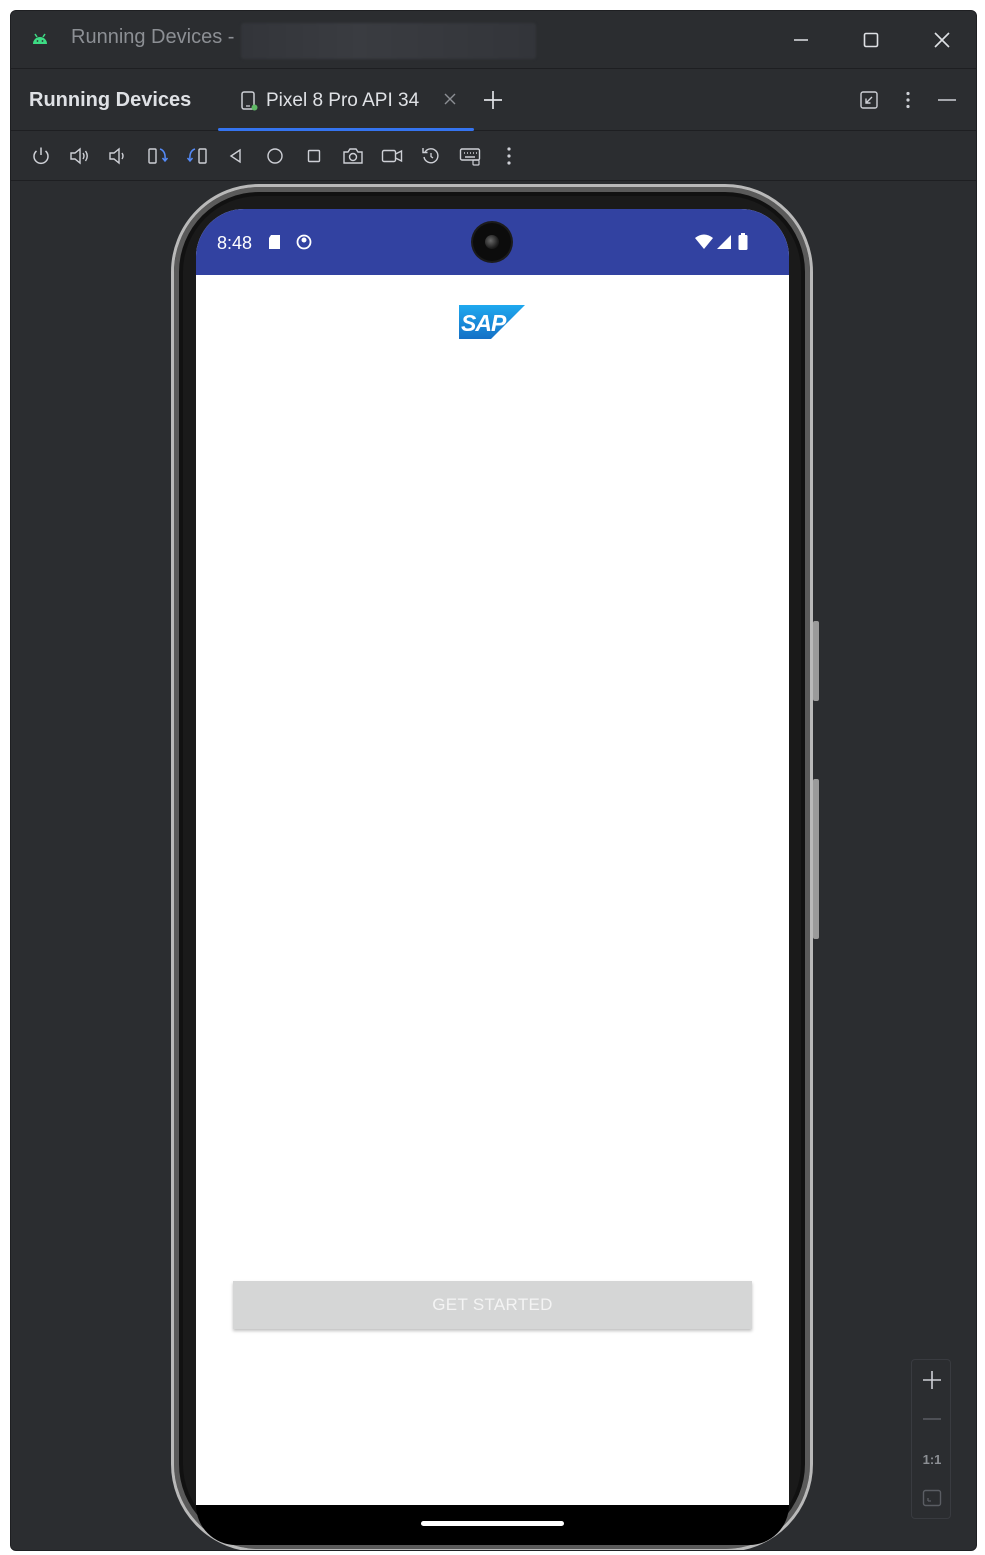 This screenshot has width=985, height=1555. I want to click on screen-record-icon, so click(392, 156).